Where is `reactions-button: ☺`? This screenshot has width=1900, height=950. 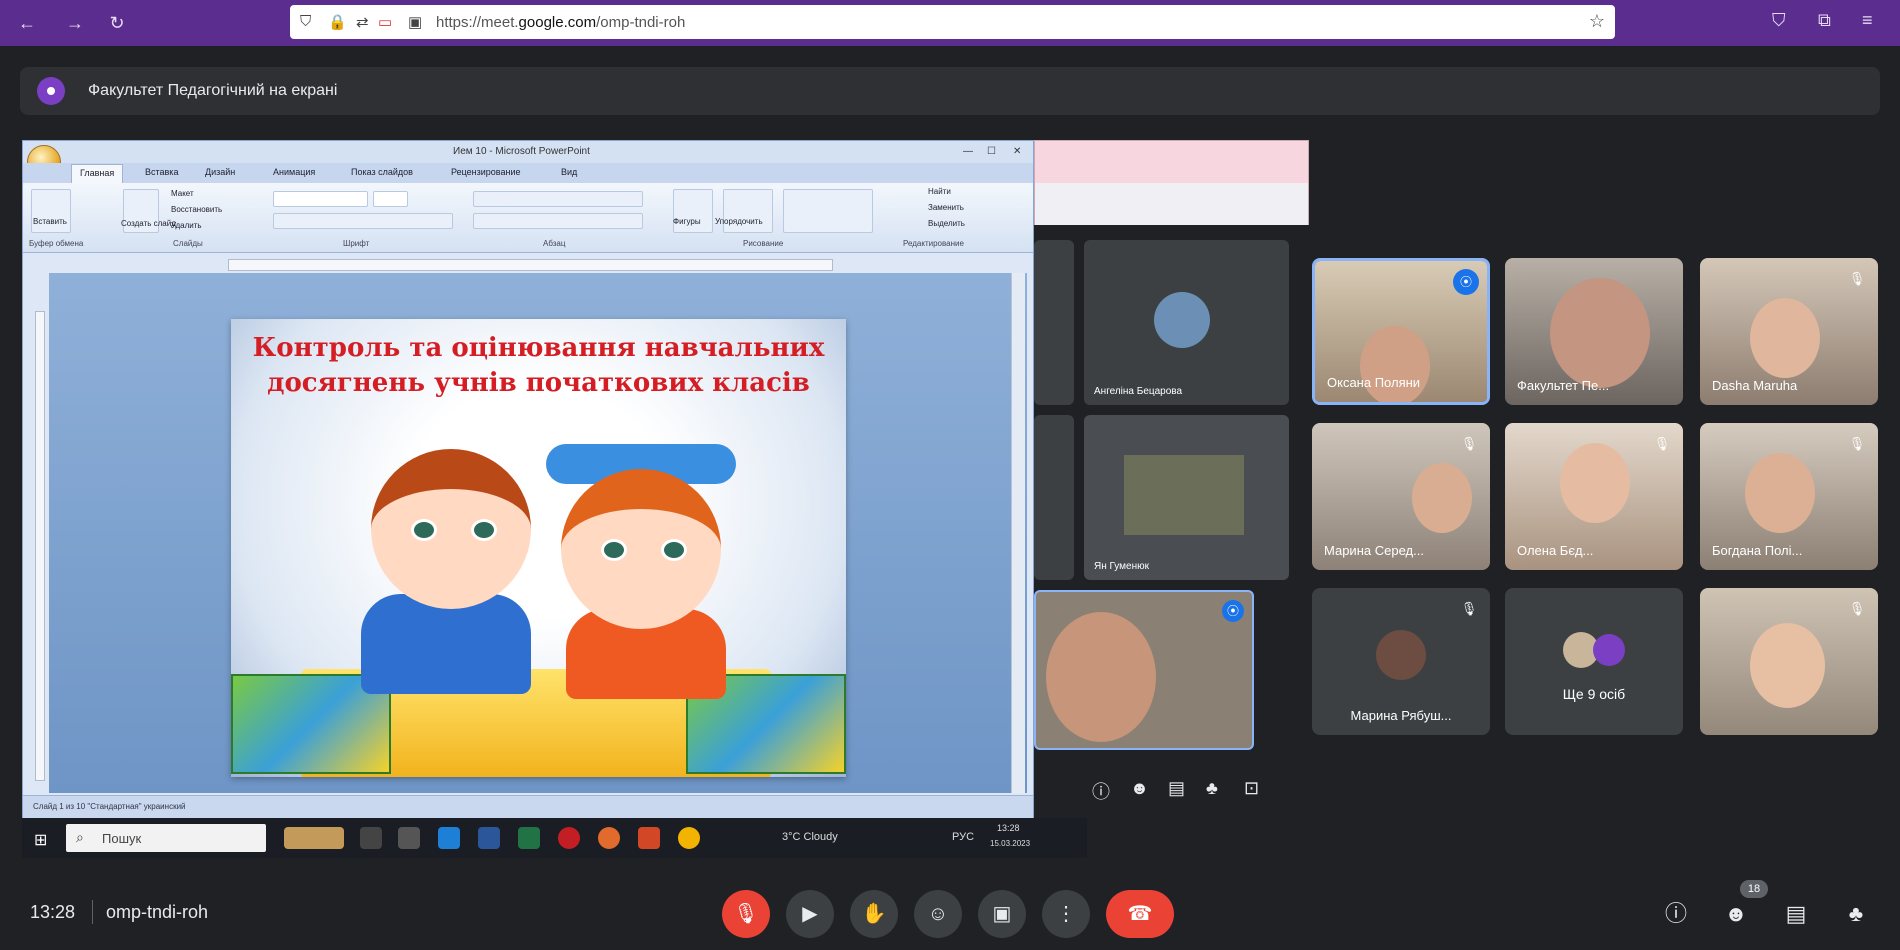
reactions-button: ☺ is located at coordinates (938, 914).